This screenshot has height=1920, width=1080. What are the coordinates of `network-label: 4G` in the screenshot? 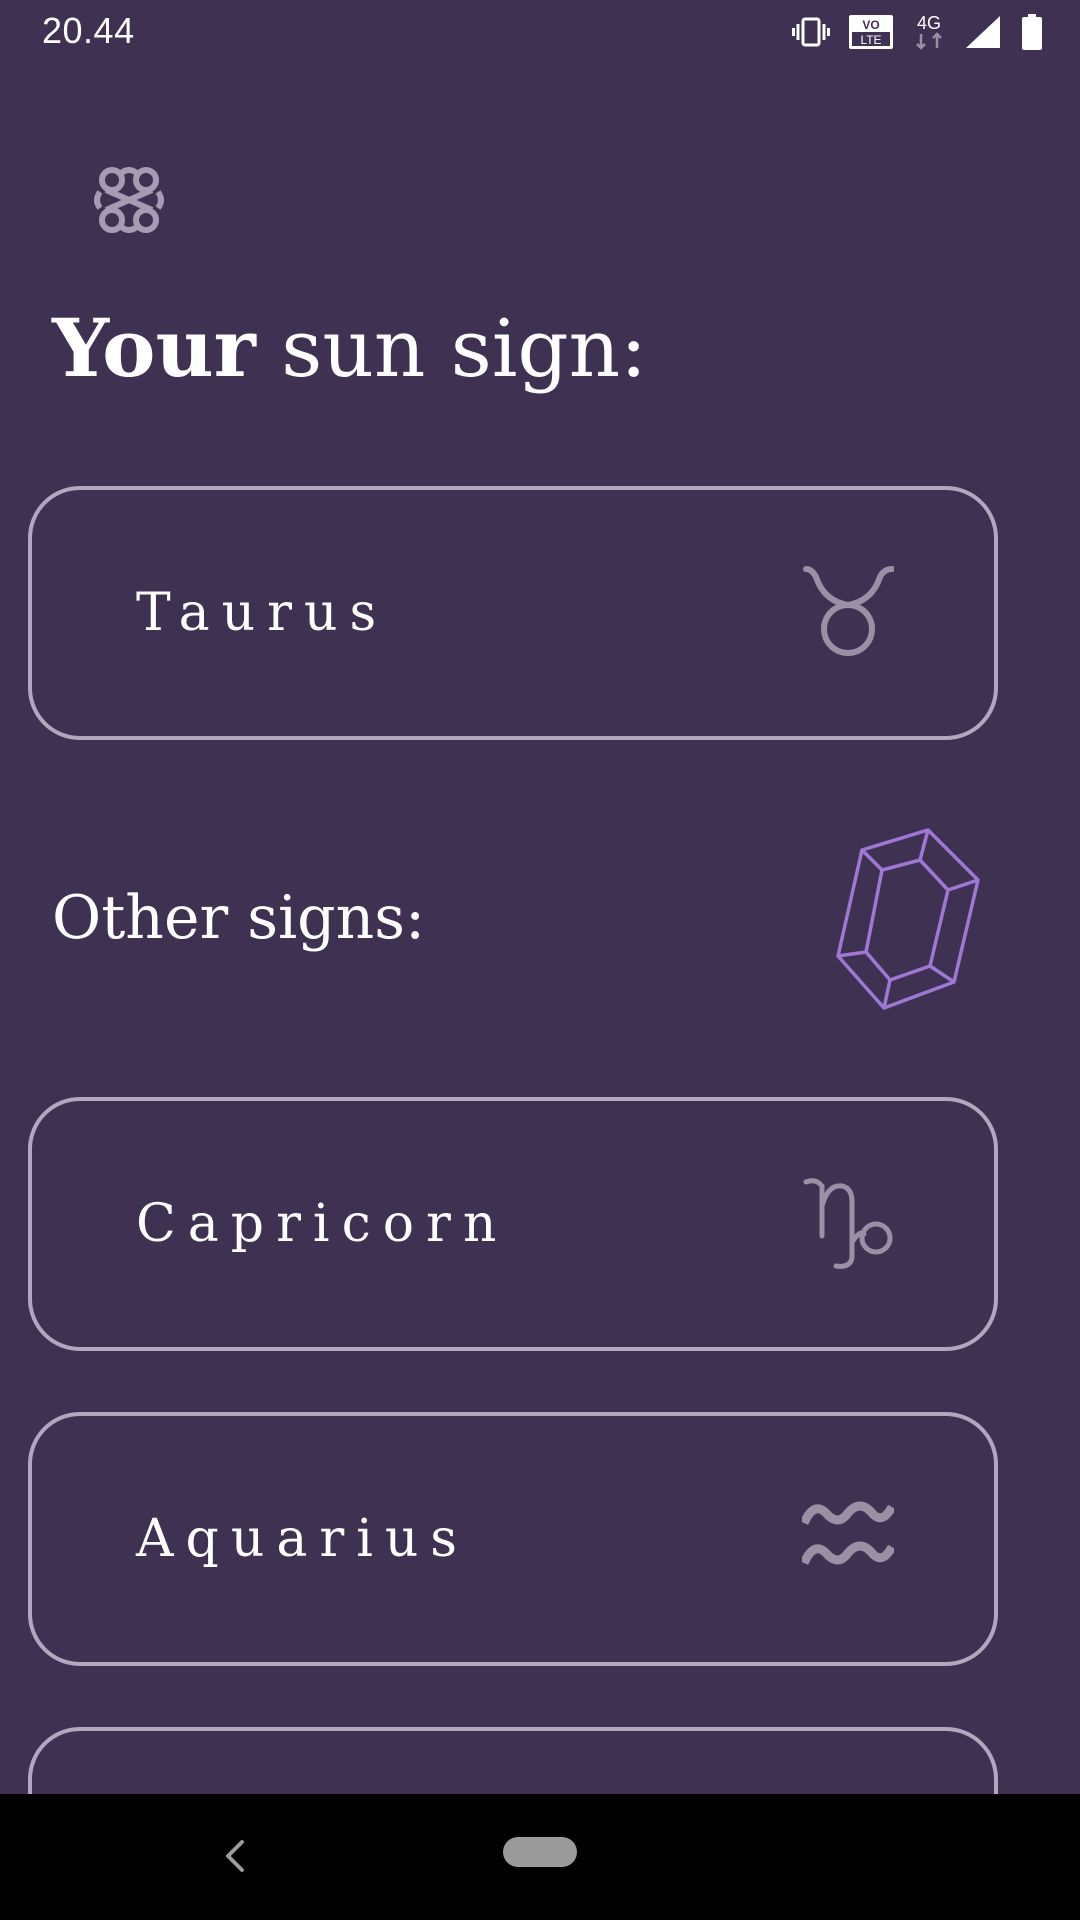 It's located at (929, 23).